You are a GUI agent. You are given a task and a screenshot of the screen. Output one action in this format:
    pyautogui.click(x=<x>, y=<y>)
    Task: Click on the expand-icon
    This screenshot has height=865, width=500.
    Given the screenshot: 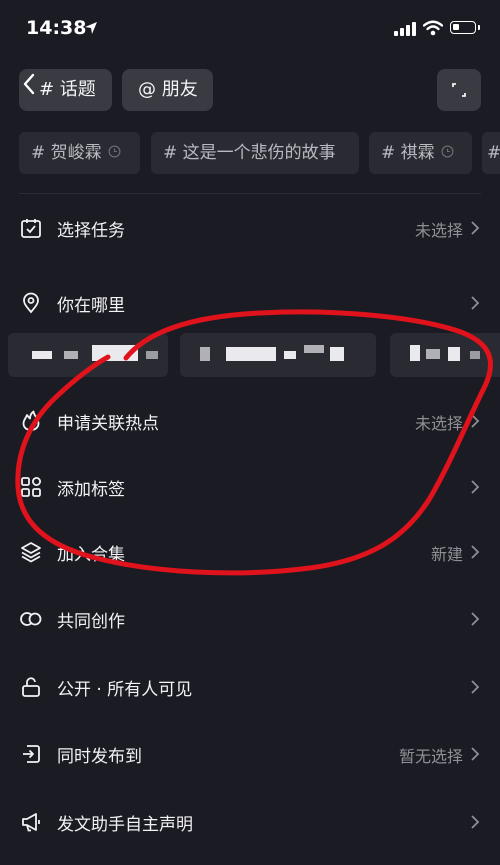 What is the action you would take?
    pyautogui.click(x=459, y=90)
    